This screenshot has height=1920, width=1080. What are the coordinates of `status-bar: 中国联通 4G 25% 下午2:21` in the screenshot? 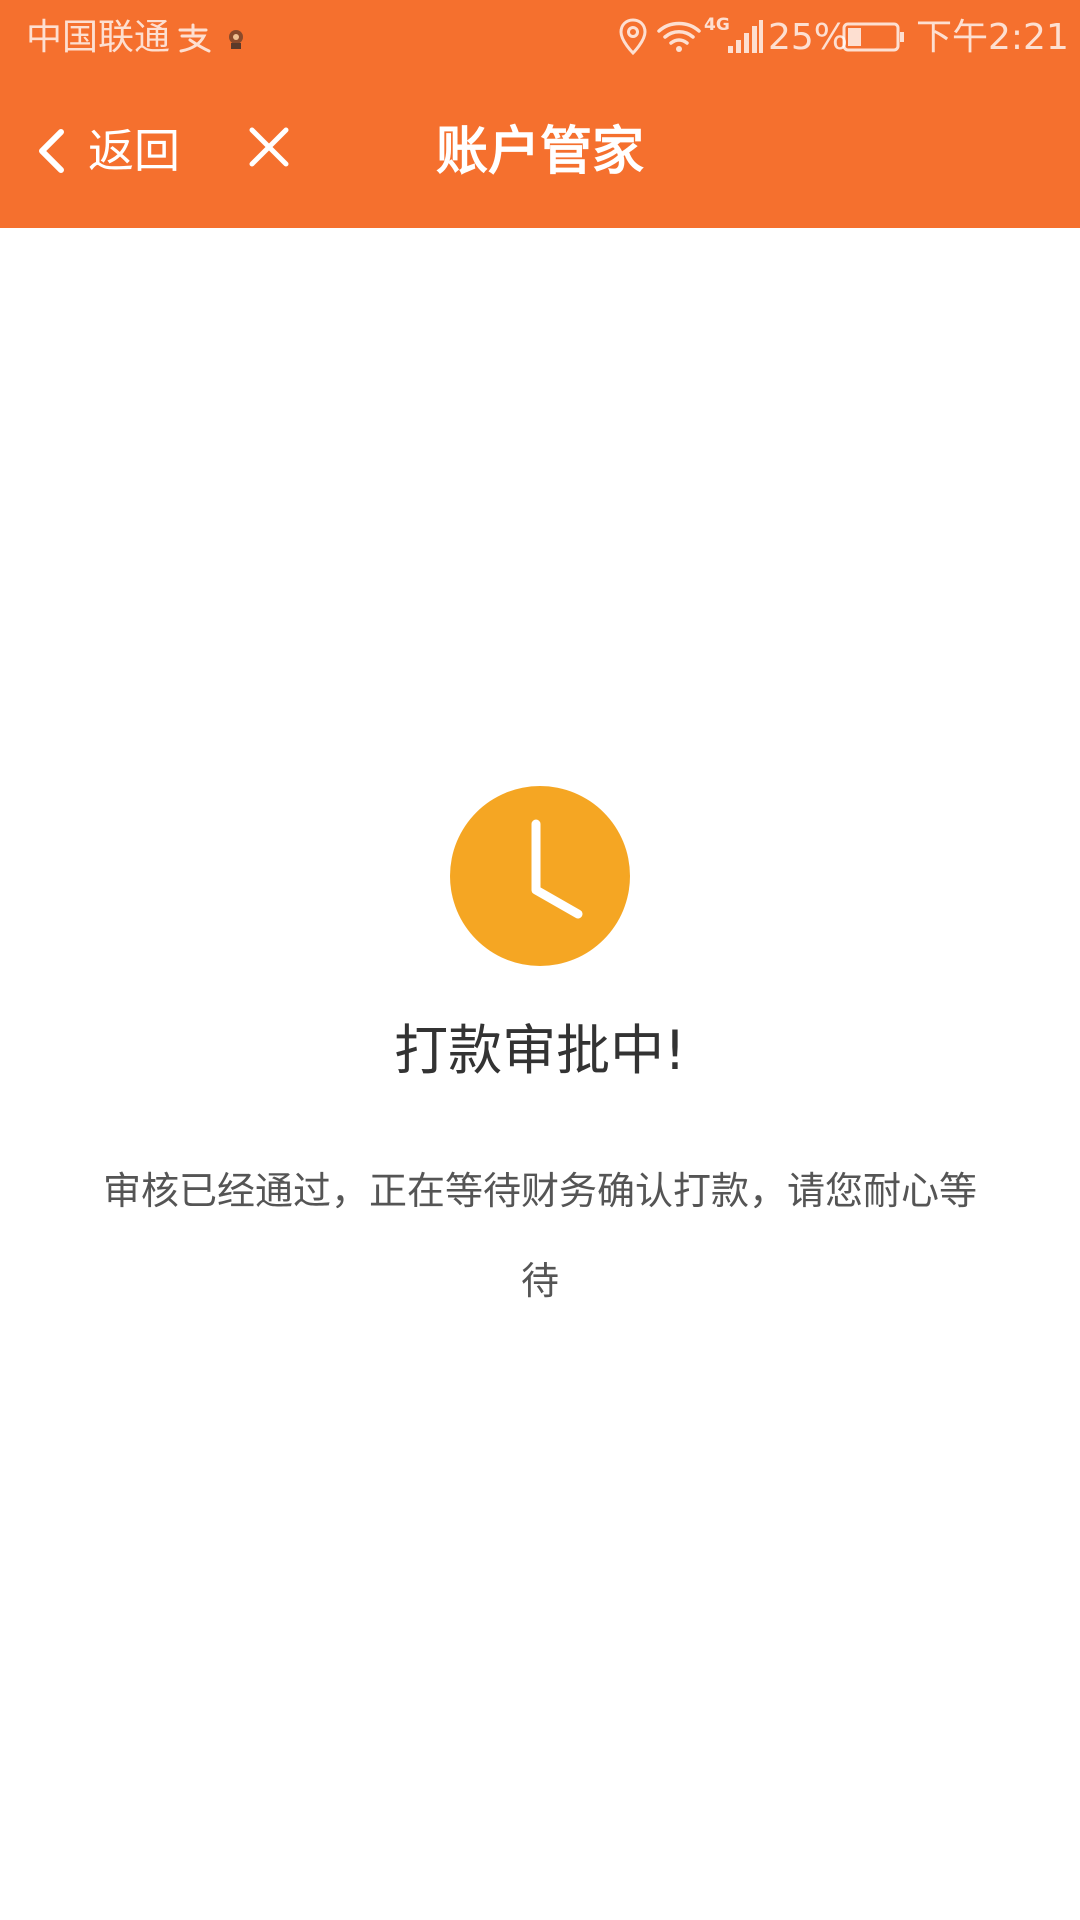 It's located at (540, 38).